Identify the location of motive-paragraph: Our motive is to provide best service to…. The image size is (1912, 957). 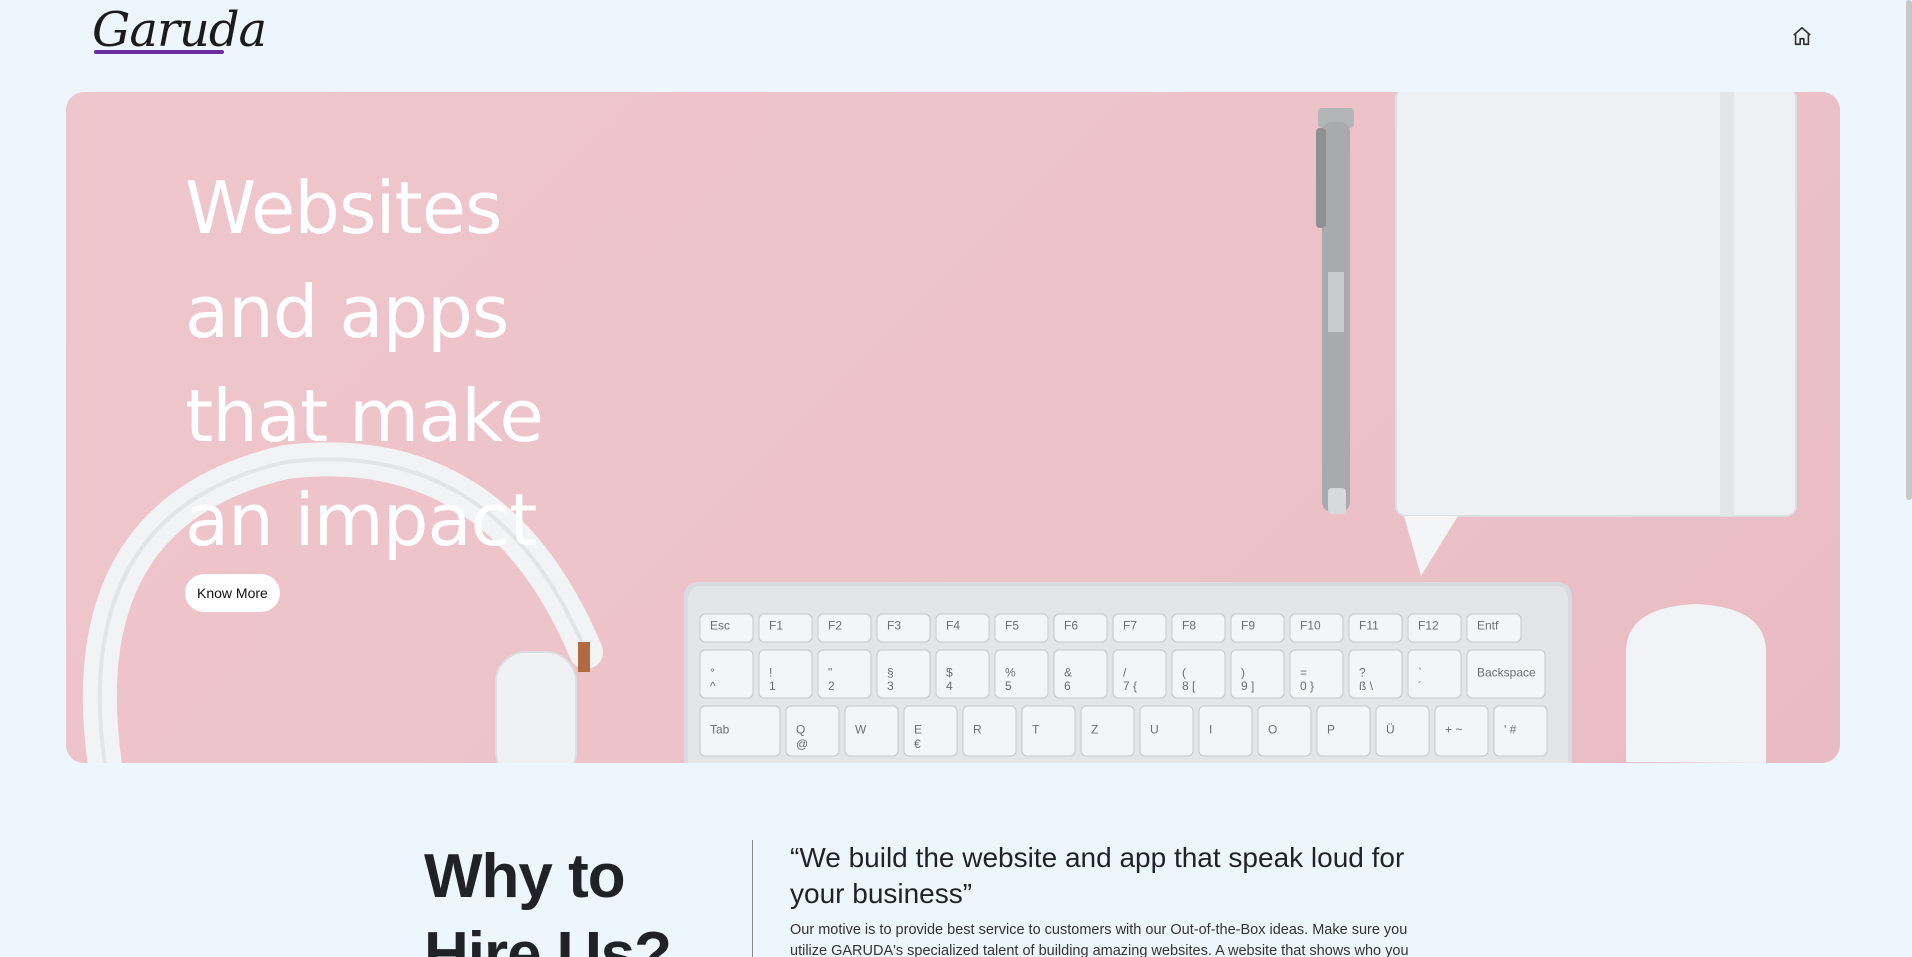
(1099, 939).